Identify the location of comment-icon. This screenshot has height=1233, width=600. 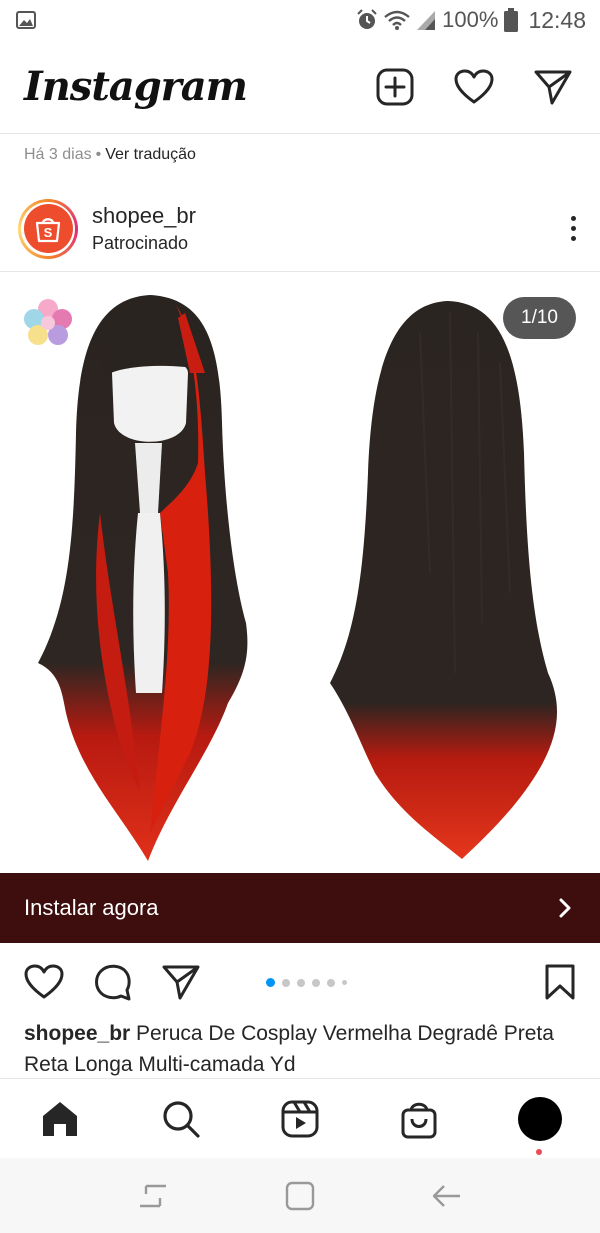
(113, 982).